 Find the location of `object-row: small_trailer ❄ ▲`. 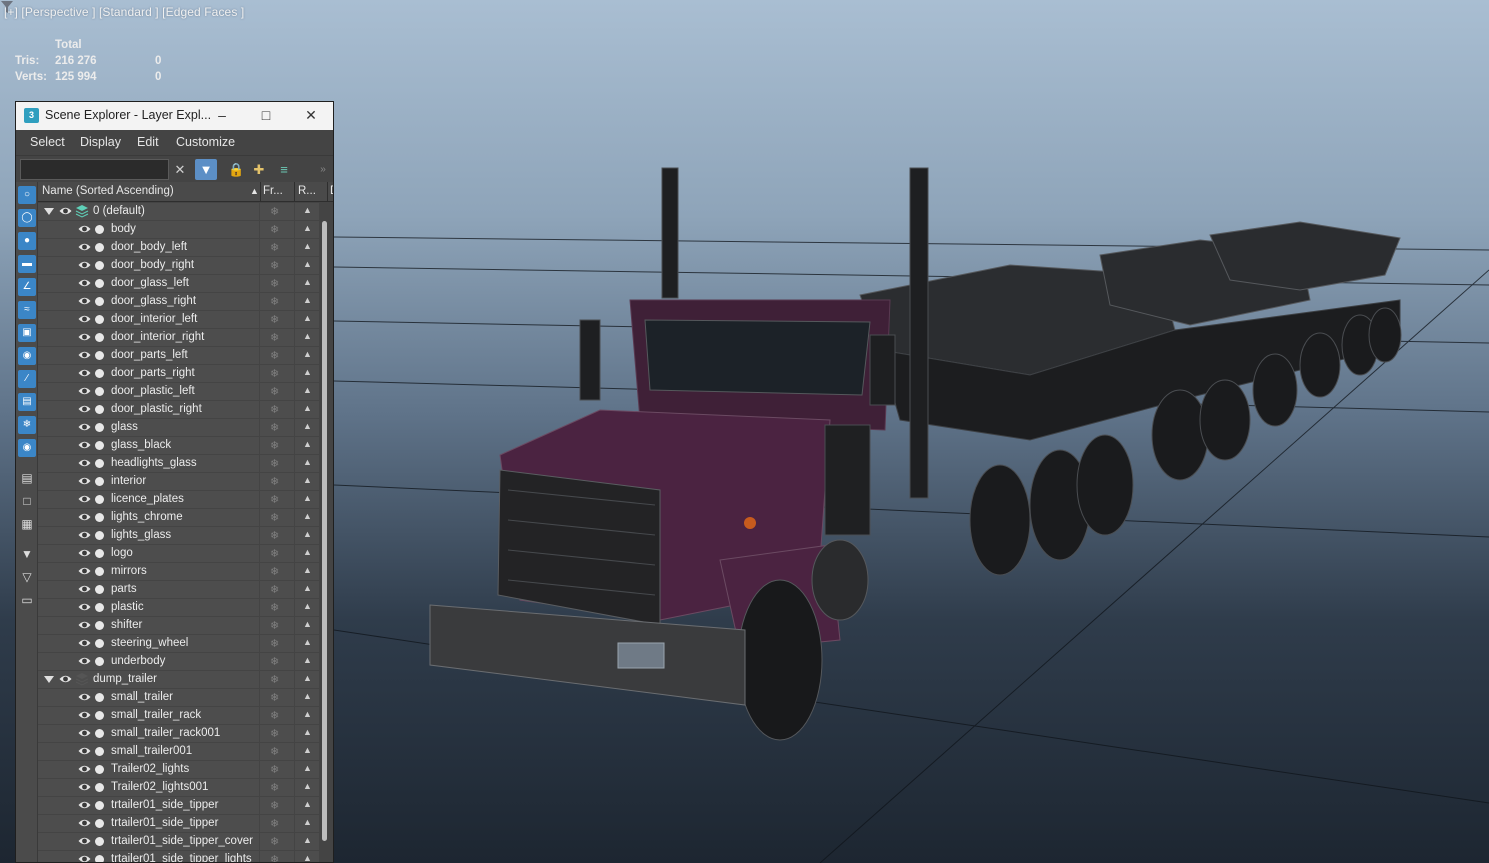

object-row: small_trailer ❄ ▲ is located at coordinates (185, 698).